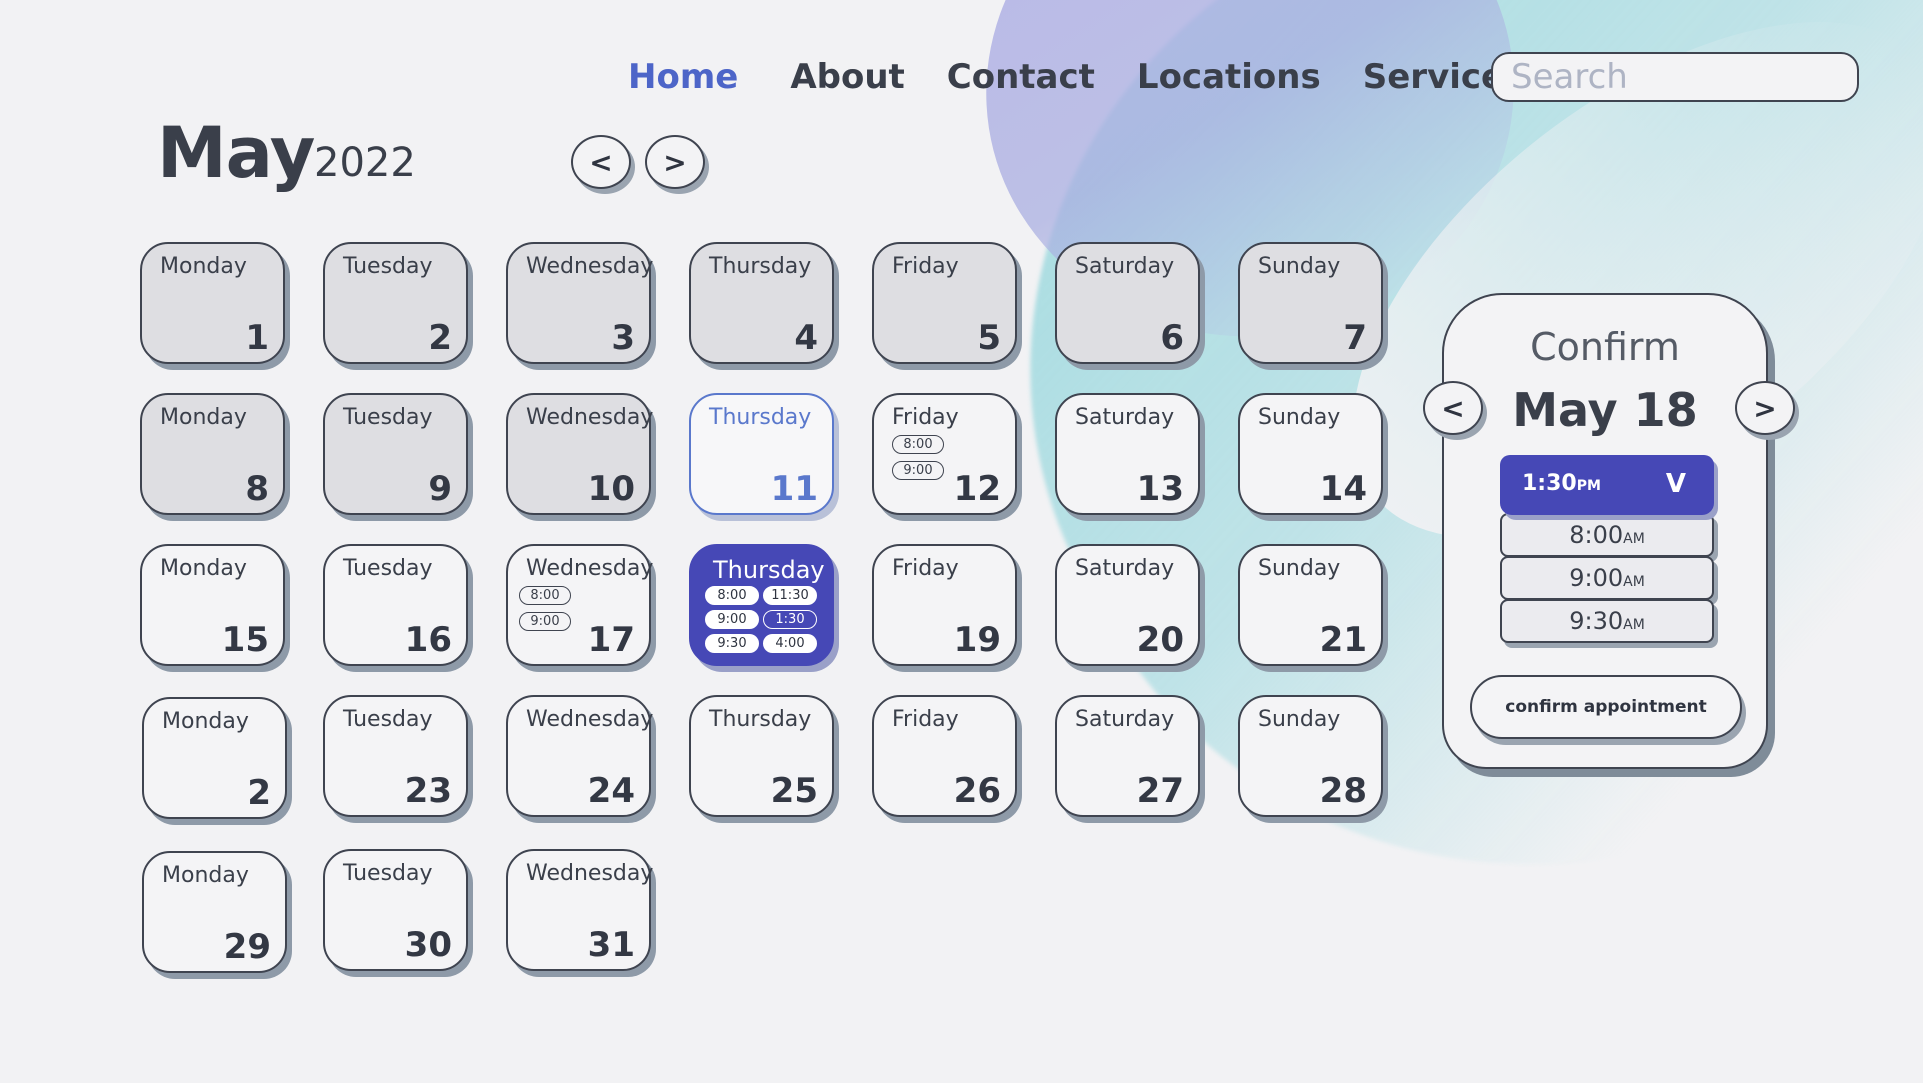 The height and width of the screenshot is (1083, 1923). What do you see at coordinates (1606, 707) in the screenshot?
I see `confirm-appointment-button: confirm appointment` at bounding box center [1606, 707].